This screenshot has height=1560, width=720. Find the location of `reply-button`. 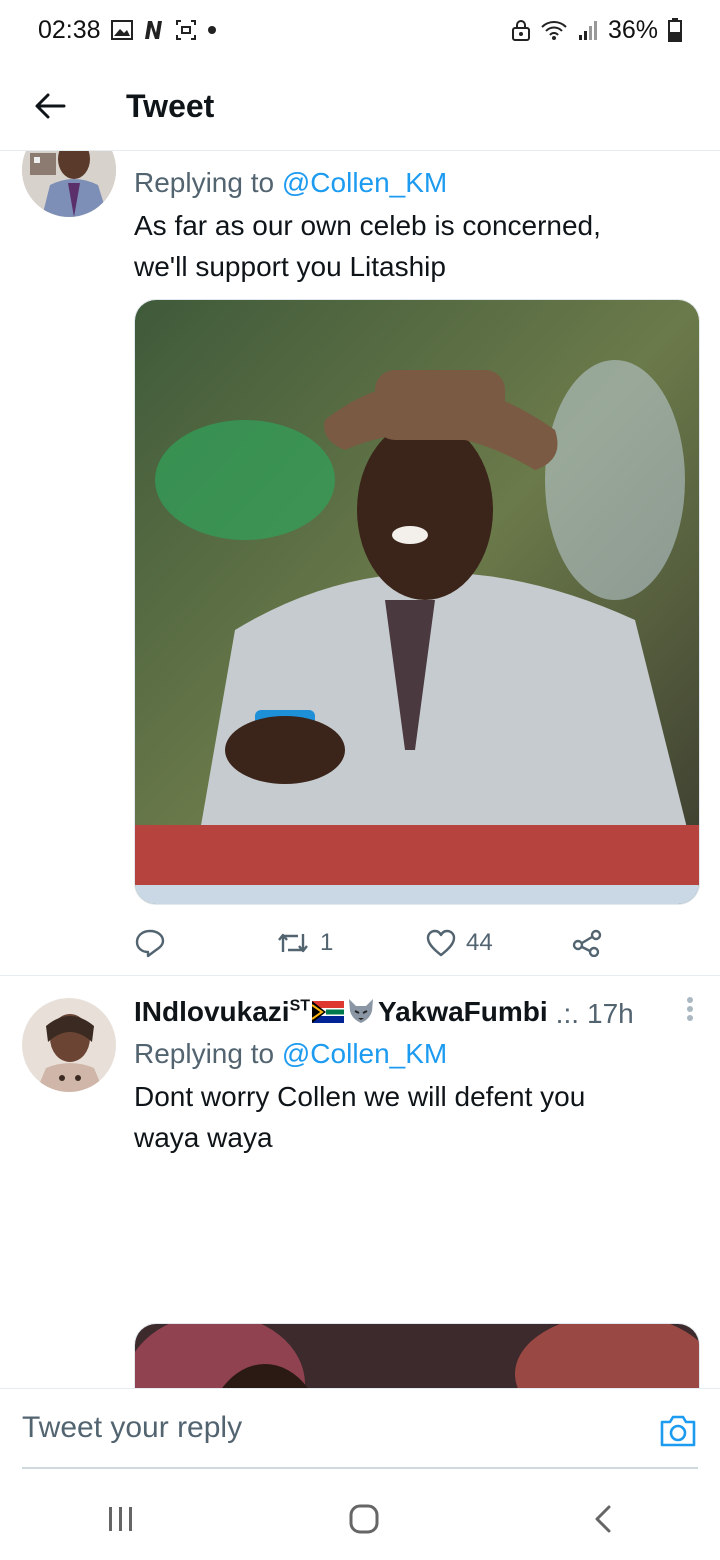

reply-button is located at coordinates (150, 943).